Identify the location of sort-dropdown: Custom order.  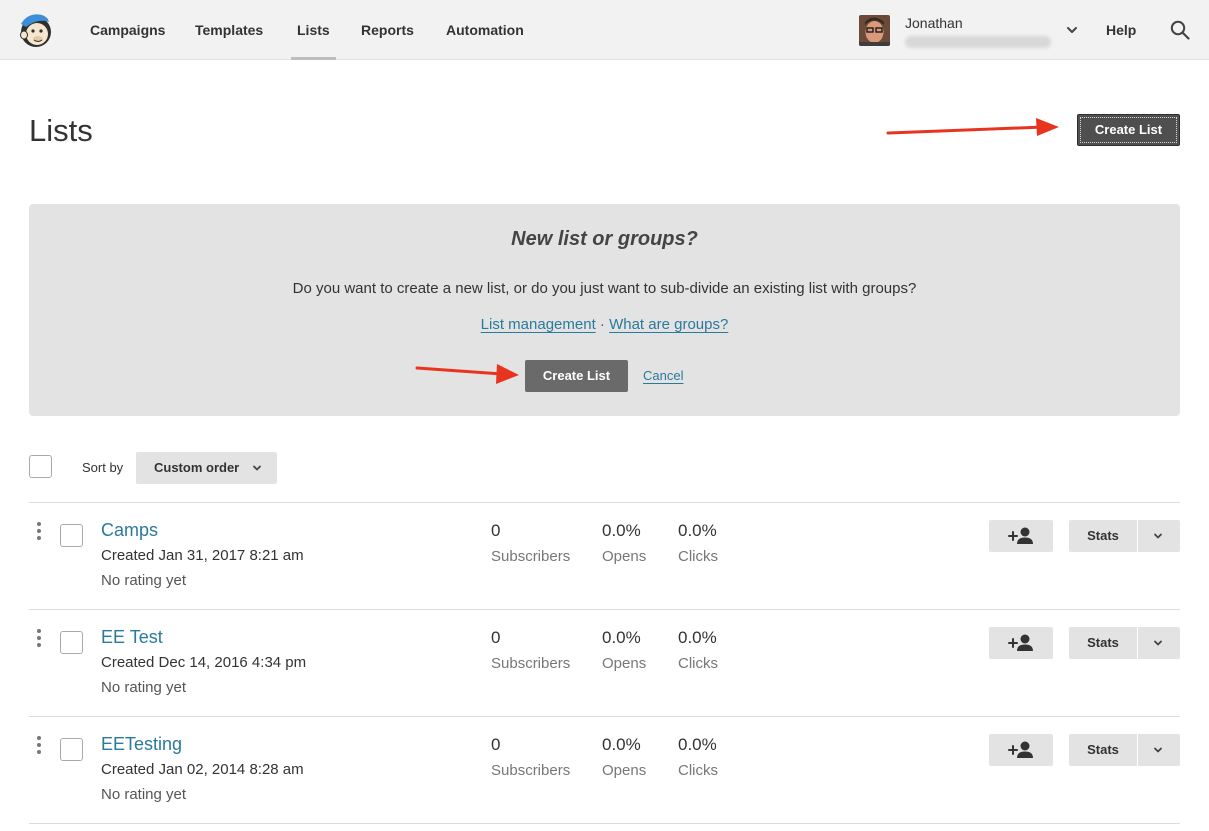
(206, 468).